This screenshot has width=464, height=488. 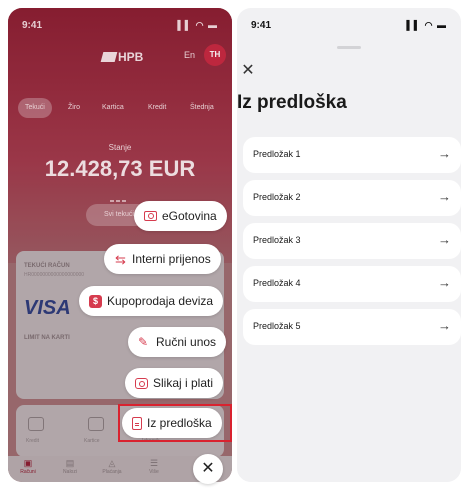 I want to click on egotovina-button: eGotovina, so click(x=180, y=216).